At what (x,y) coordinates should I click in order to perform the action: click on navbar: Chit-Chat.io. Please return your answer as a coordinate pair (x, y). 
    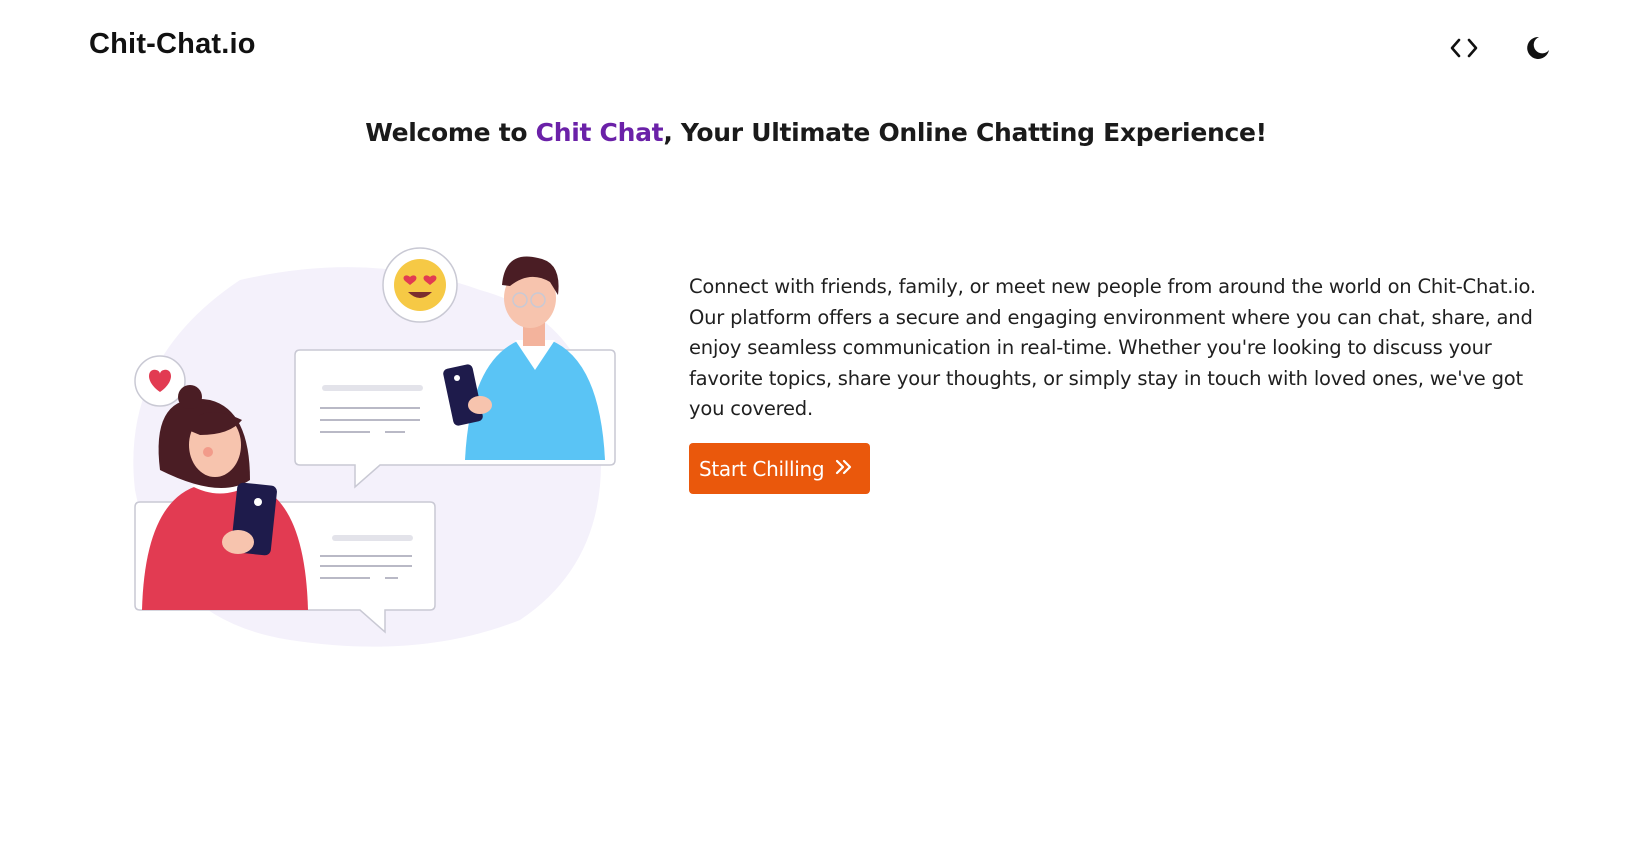
    Looking at the image, I should click on (816, 48).